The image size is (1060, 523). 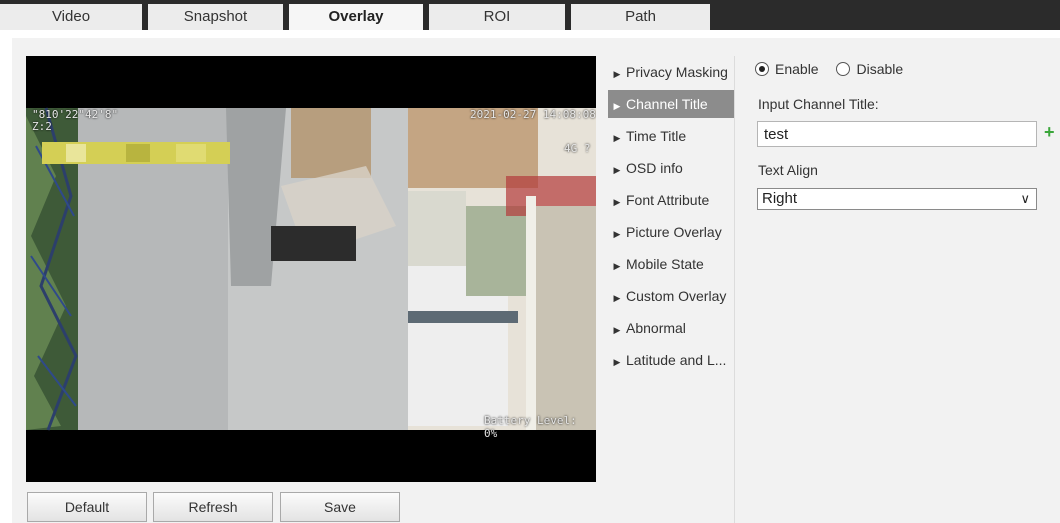 I want to click on disable-radio: Disable, so click(x=869, y=69).